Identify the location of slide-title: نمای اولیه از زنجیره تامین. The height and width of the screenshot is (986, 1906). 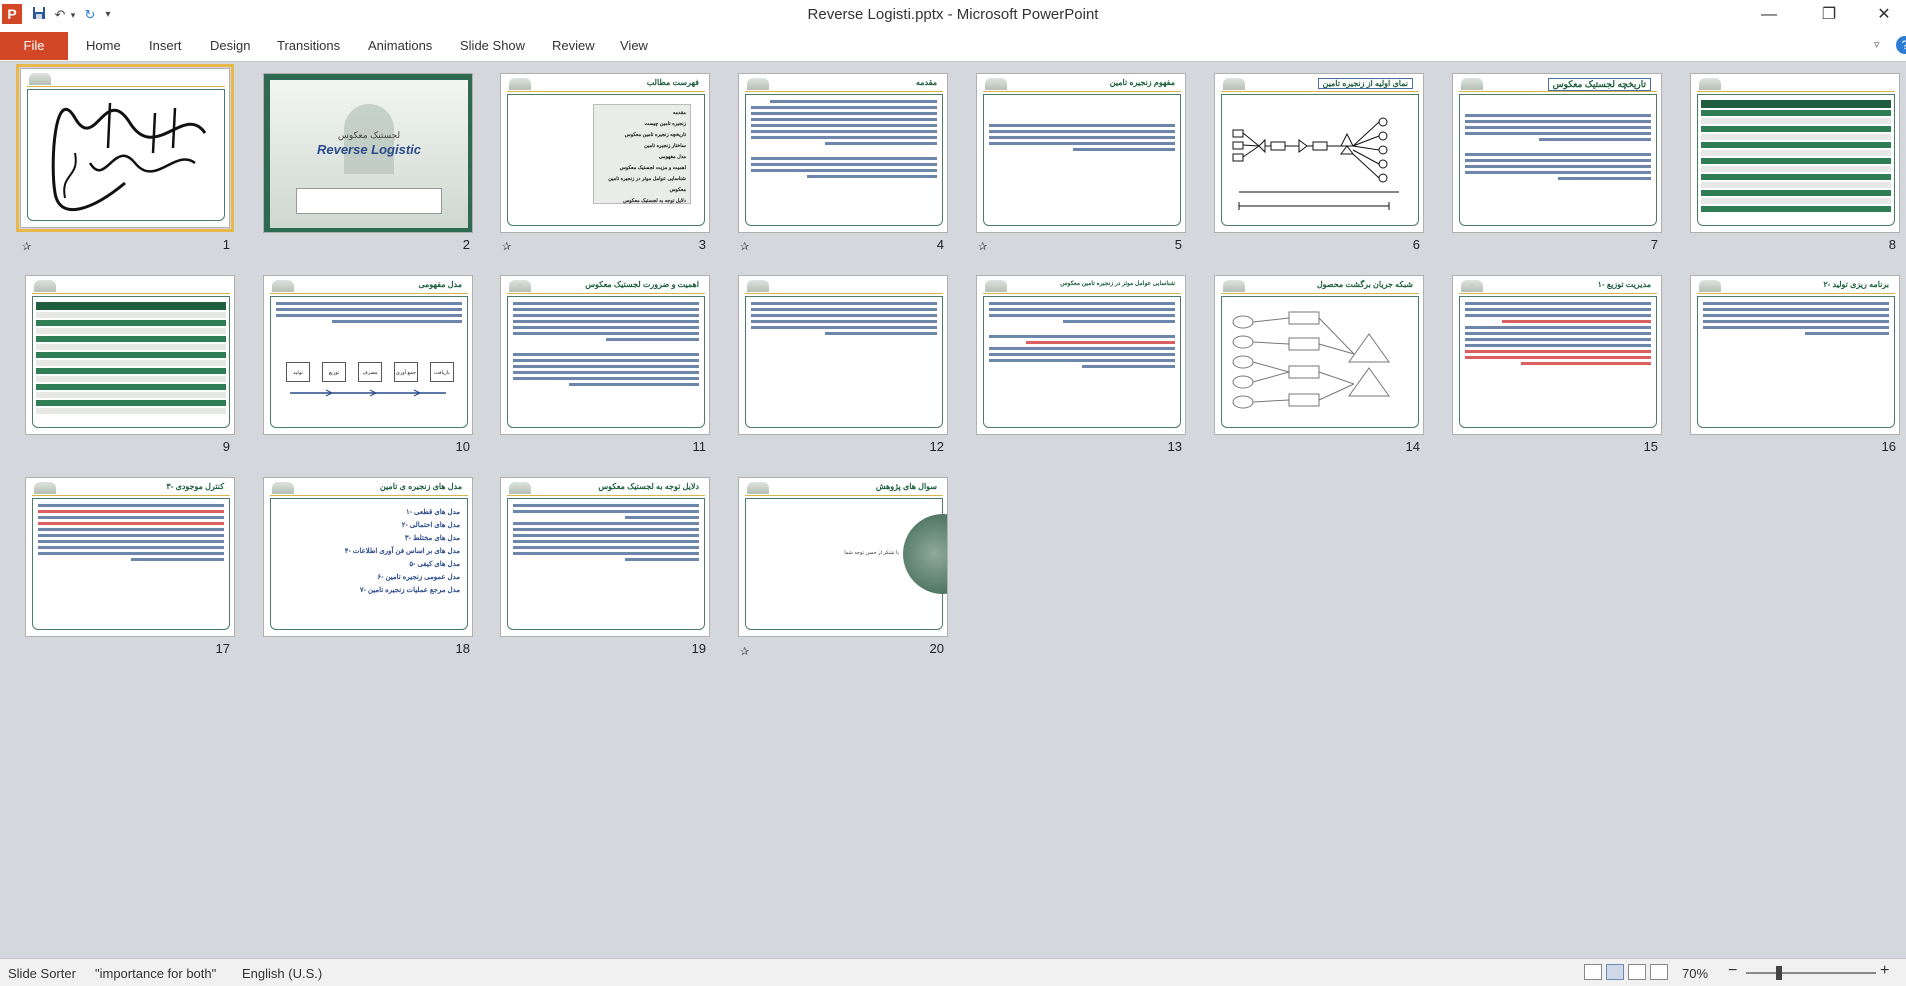
(1365, 83).